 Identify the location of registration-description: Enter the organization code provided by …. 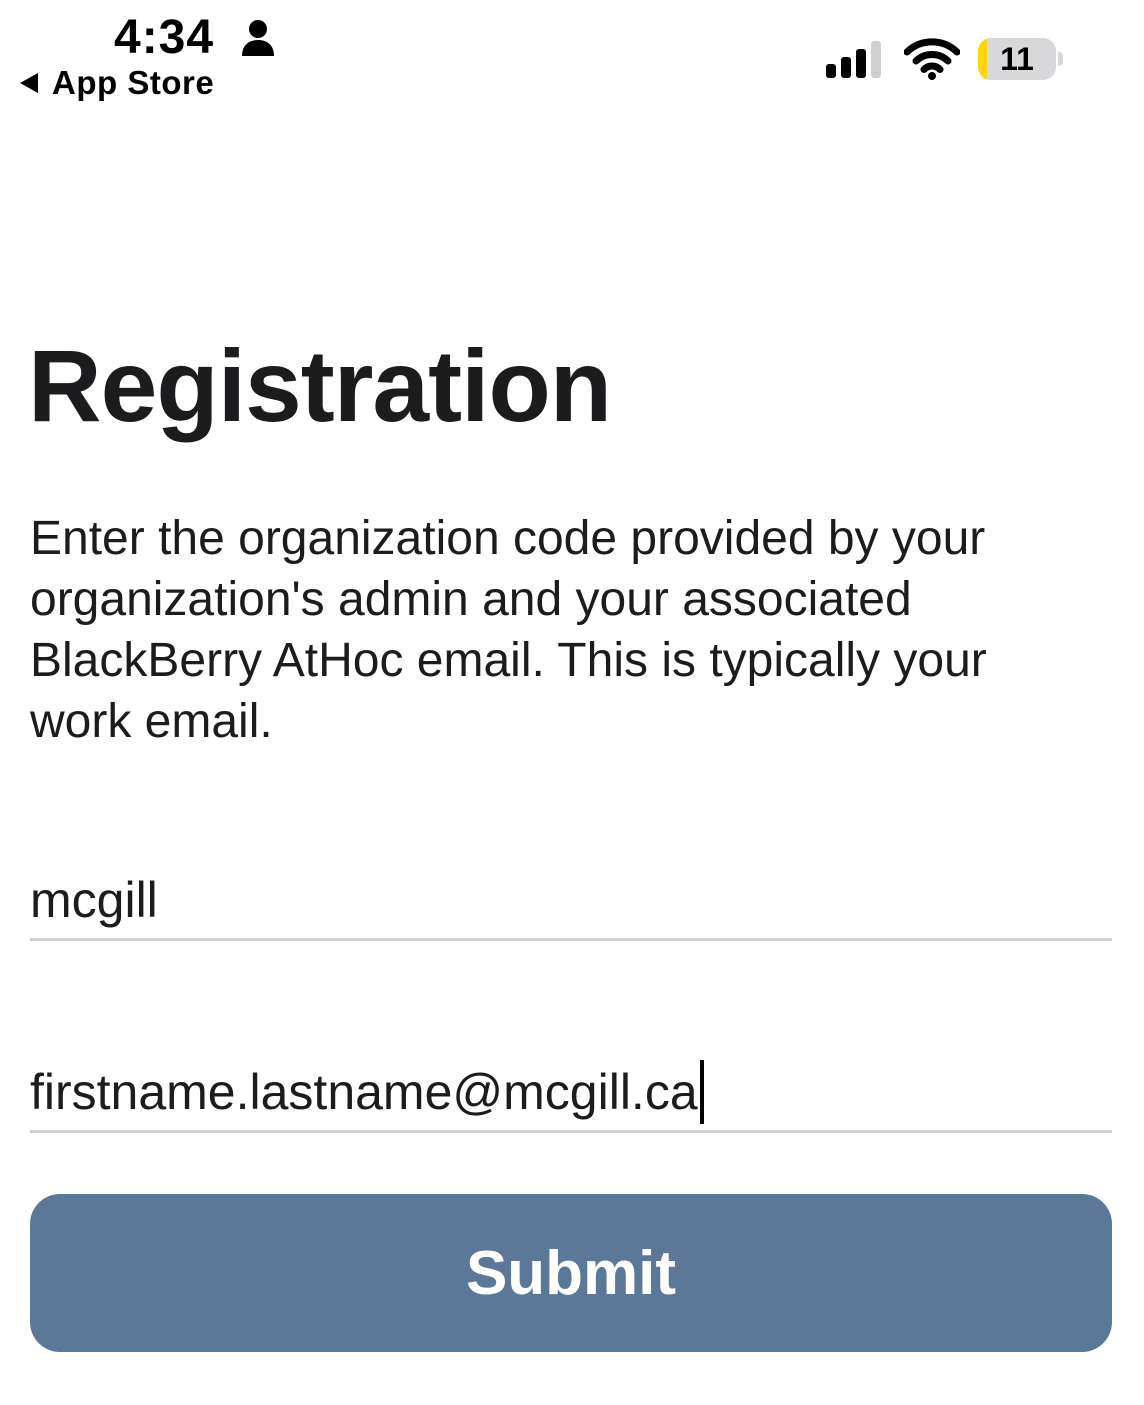
(508, 630).